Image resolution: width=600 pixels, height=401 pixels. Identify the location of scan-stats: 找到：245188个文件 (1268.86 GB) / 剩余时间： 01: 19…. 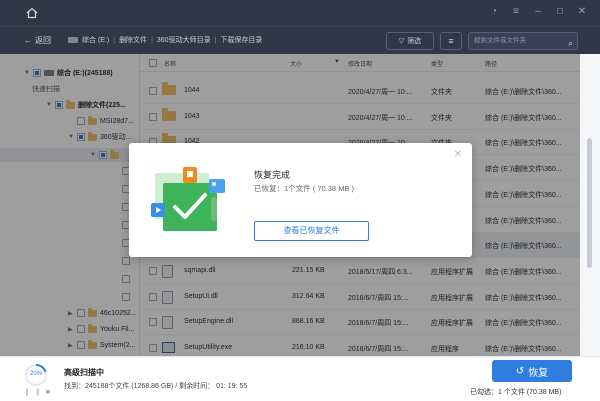
(156, 386).